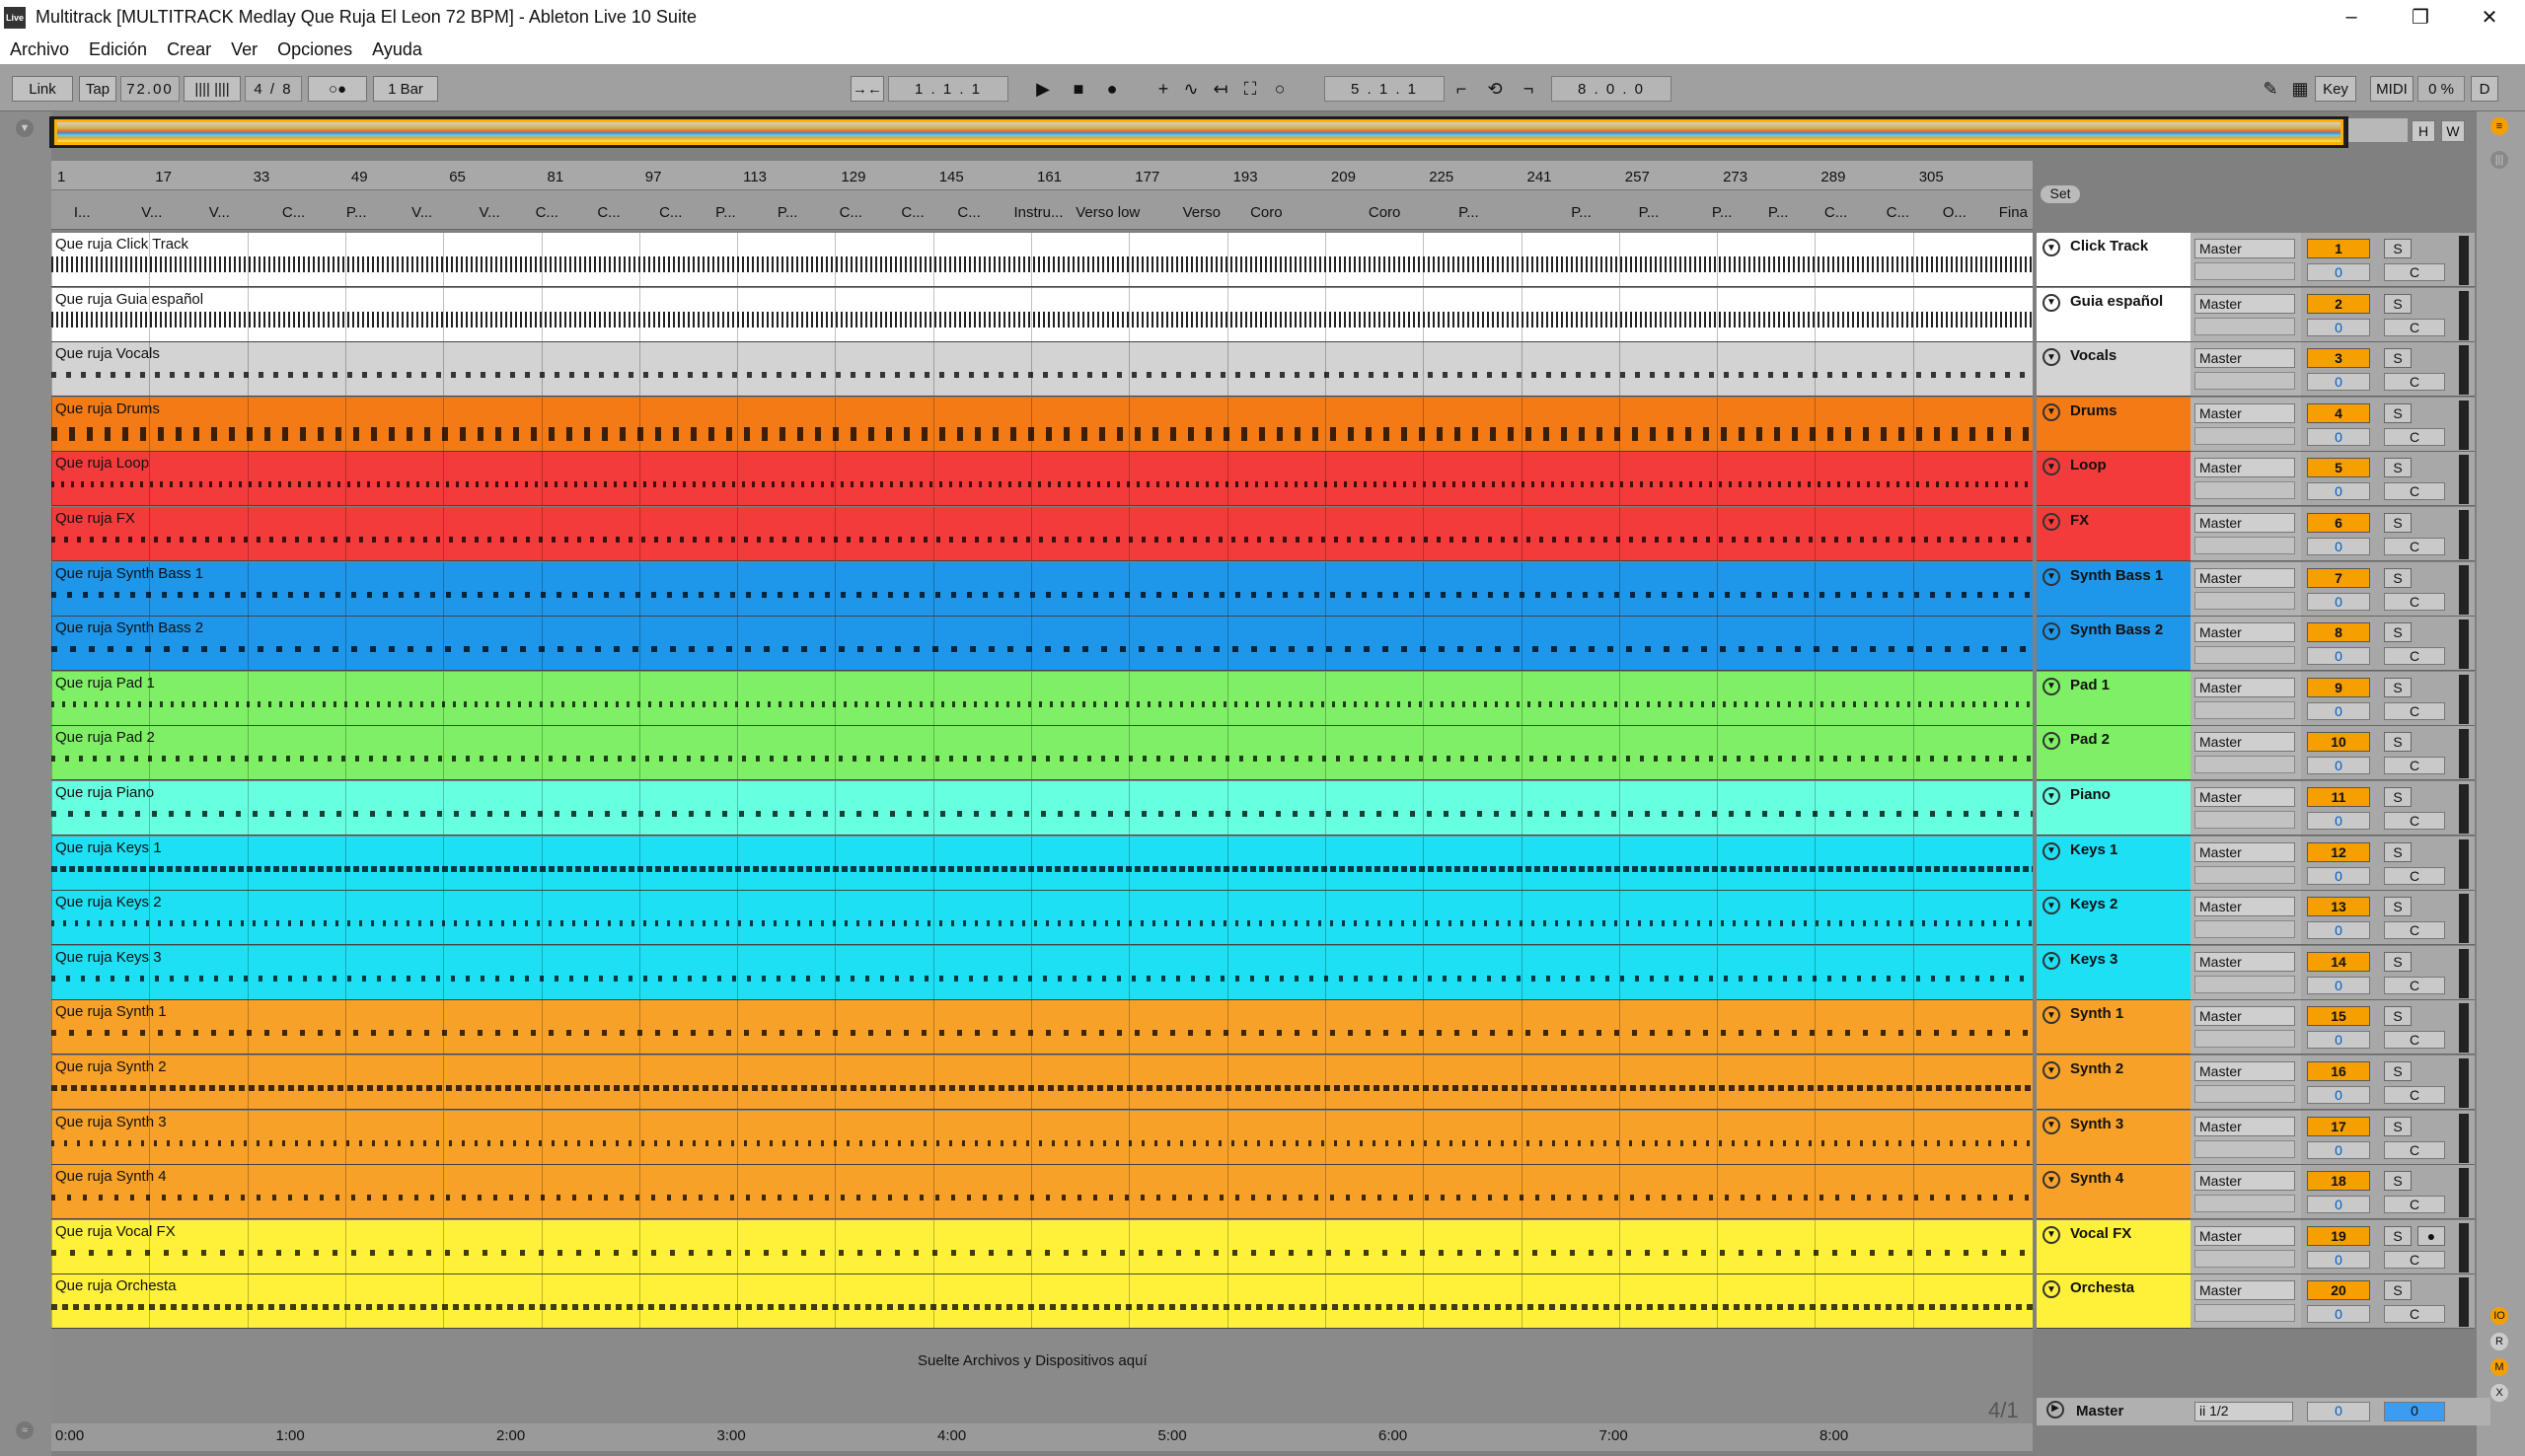 This screenshot has width=2525, height=1456. Describe the element at coordinates (2114, 863) in the screenshot. I see `track-header: ▼ Keys 1` at that location.